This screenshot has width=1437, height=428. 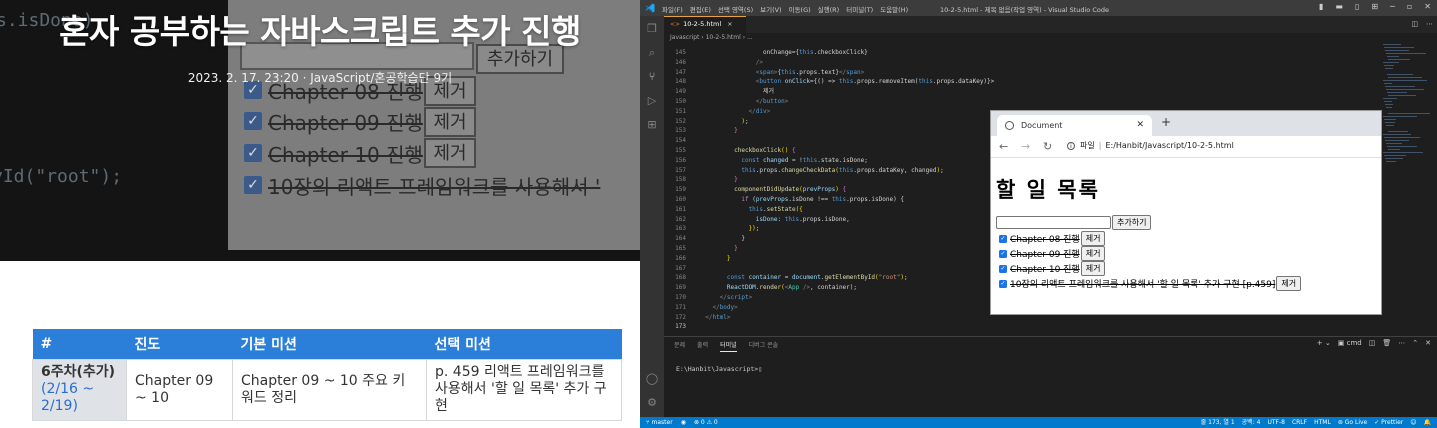 What do you see at coordinates (1414, 24) in the screenshot?
I see `split-editor-icon: ◫` at bounding box center [1414, 24].